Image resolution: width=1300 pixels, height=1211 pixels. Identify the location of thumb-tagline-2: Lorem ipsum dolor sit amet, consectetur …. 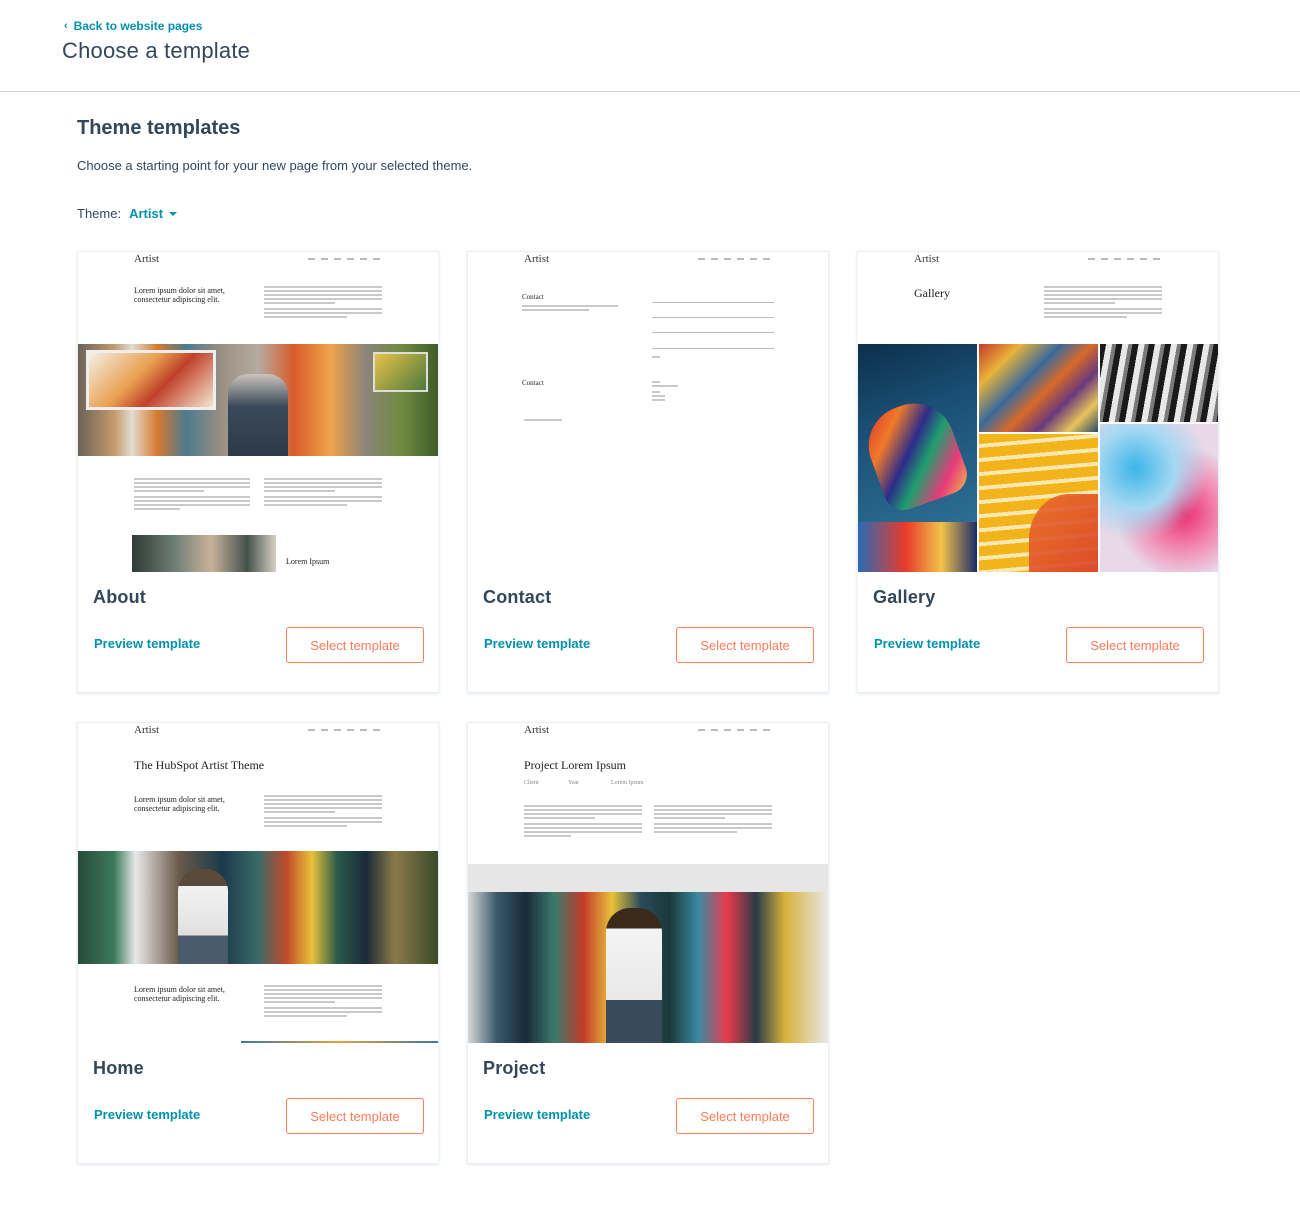
(179, 994).